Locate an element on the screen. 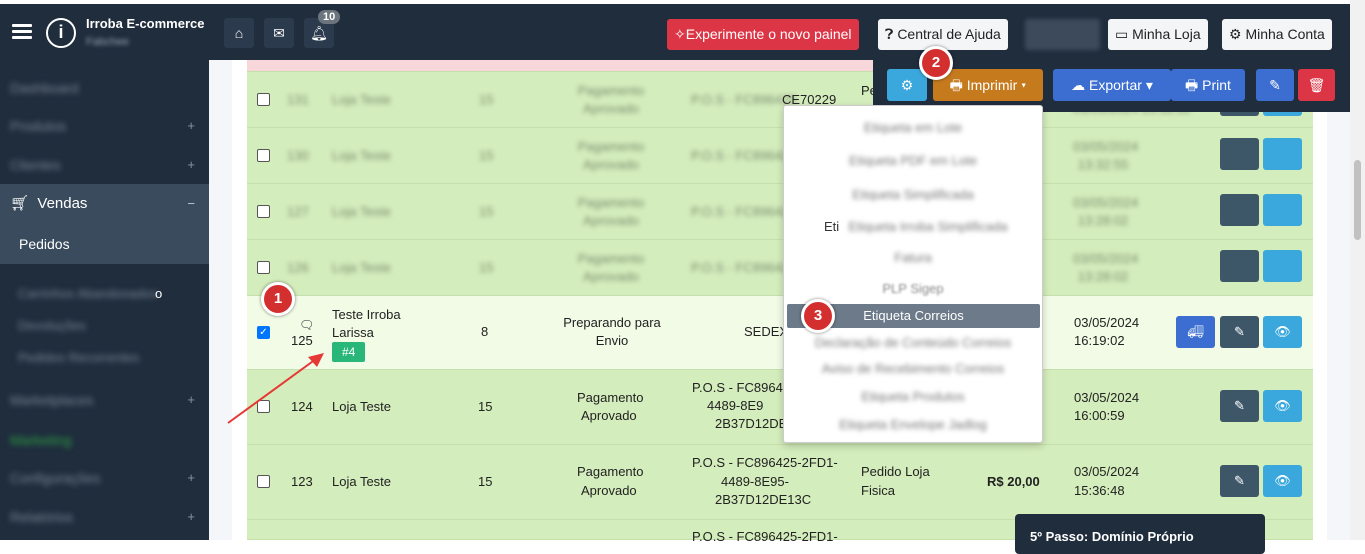 The height and width of the screenshot is (554, 1365). dropdown-item: Etiqueta Simplificada is located at coordinates (913, 195).